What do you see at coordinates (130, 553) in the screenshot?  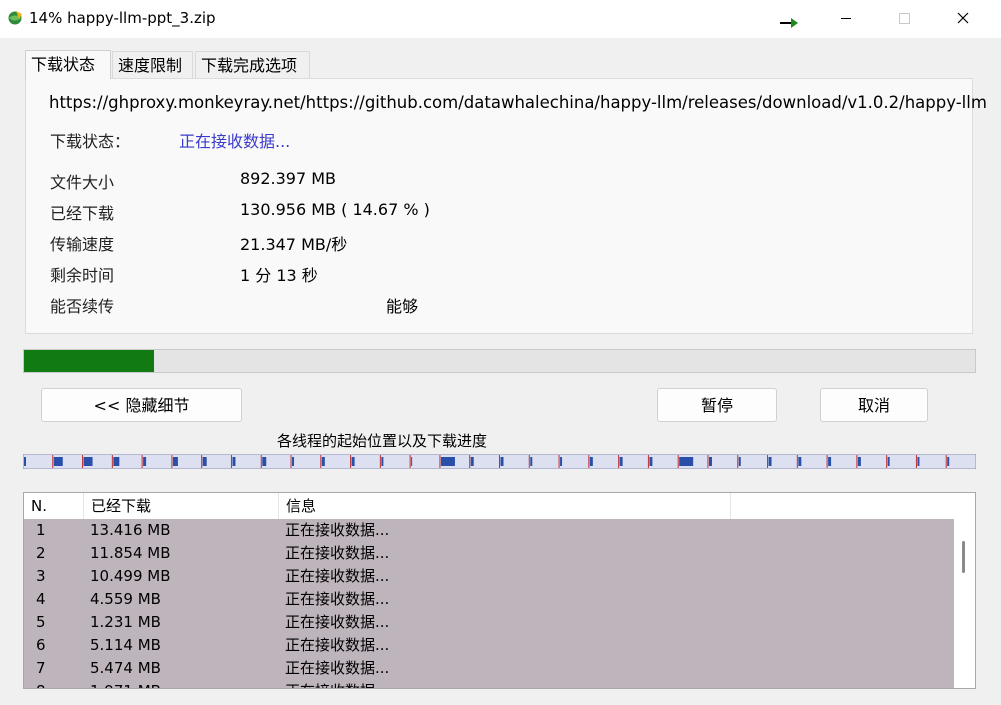 I see `row-downloaded: 11.854 MB` at bounding box center [130, 553].